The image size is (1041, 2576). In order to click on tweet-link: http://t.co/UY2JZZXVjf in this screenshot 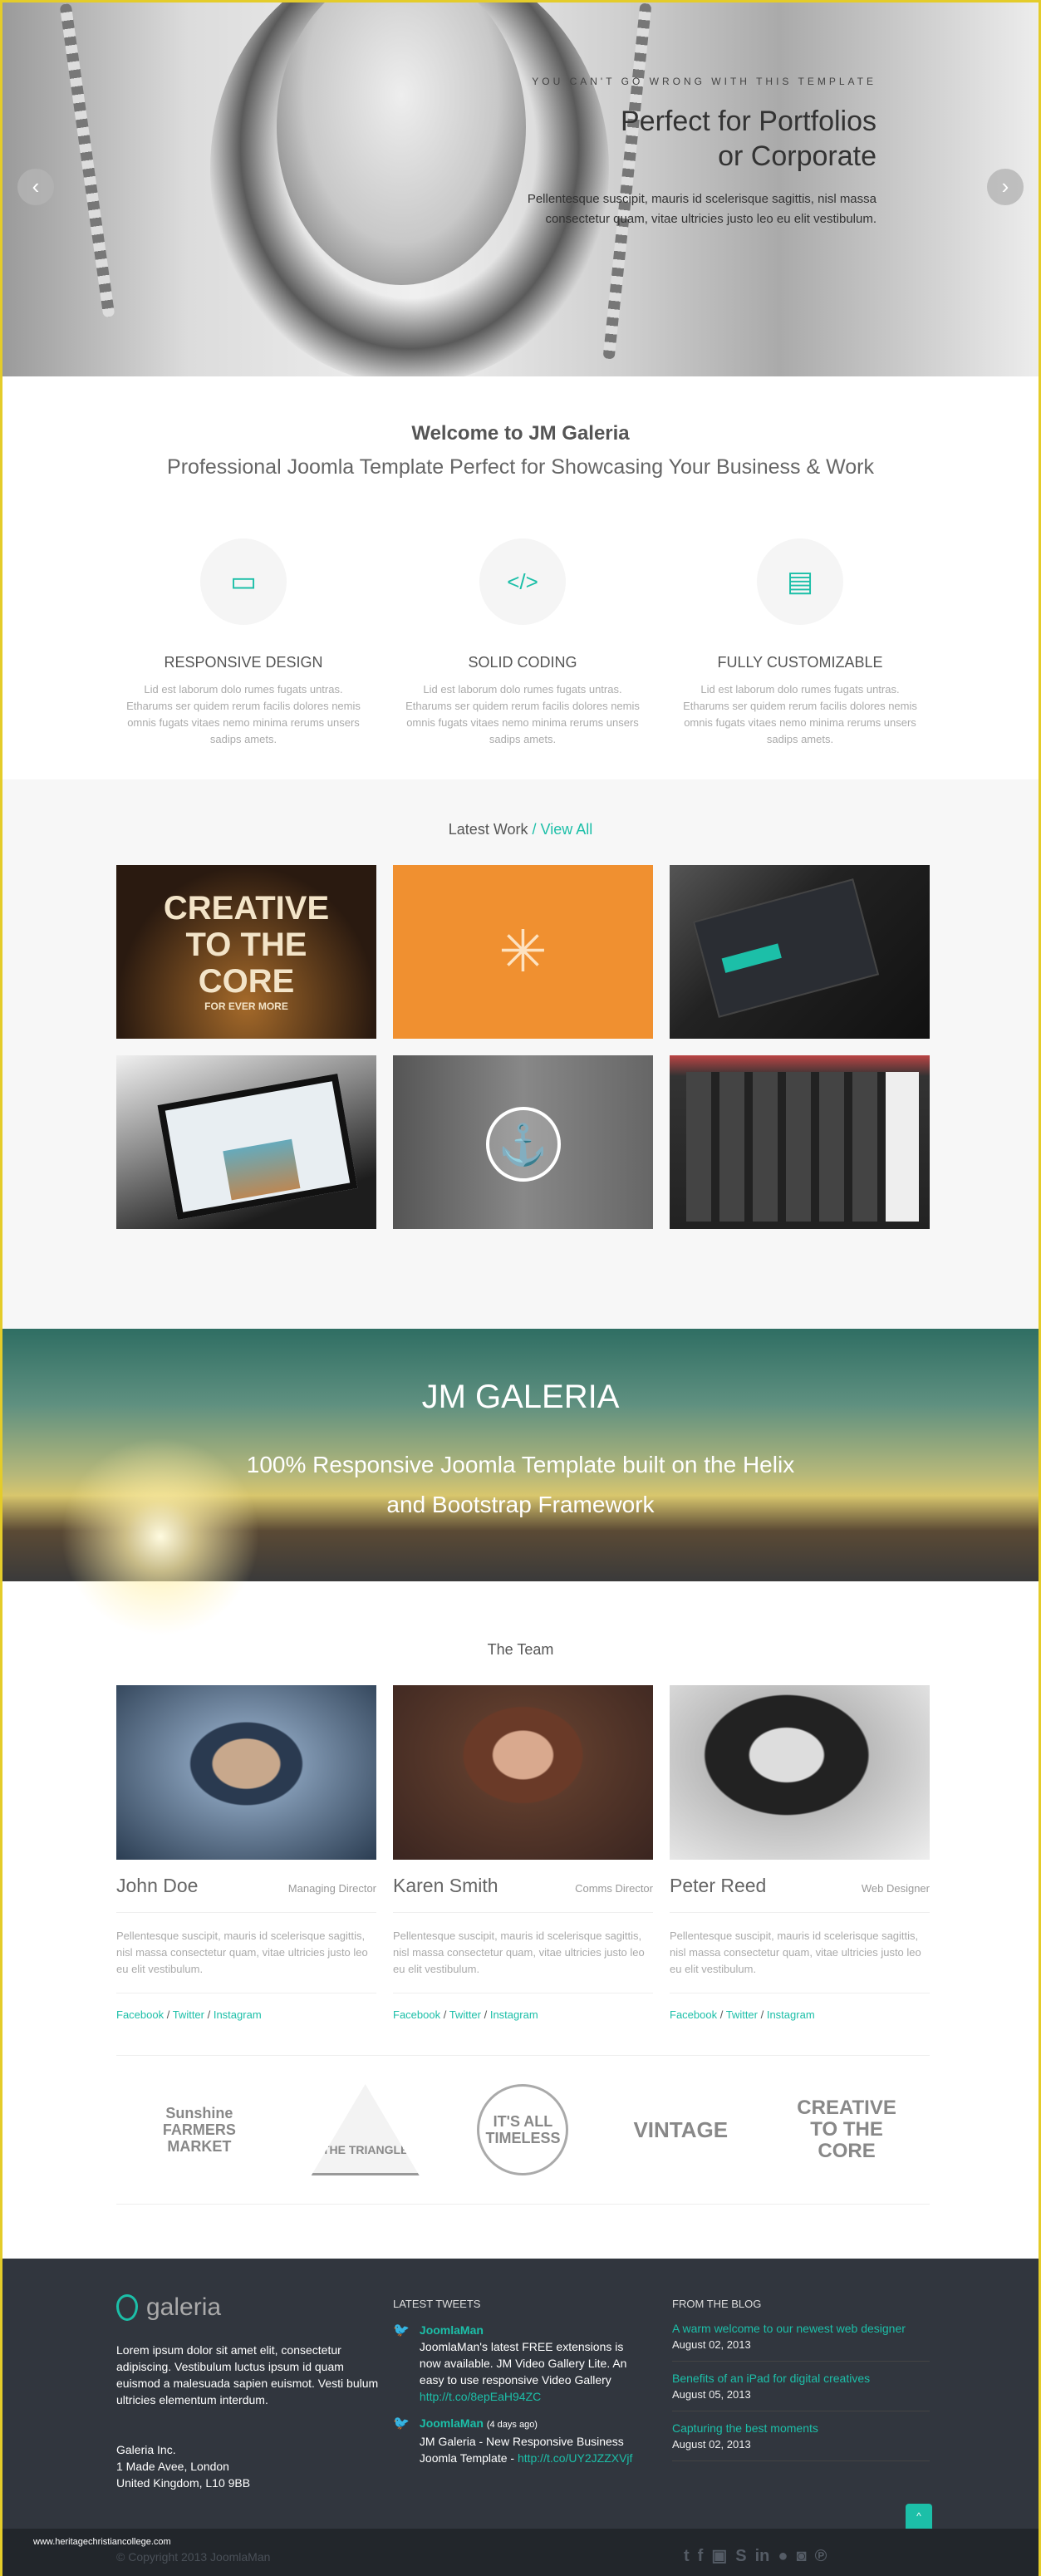, I will do `click(576, 2458)`.